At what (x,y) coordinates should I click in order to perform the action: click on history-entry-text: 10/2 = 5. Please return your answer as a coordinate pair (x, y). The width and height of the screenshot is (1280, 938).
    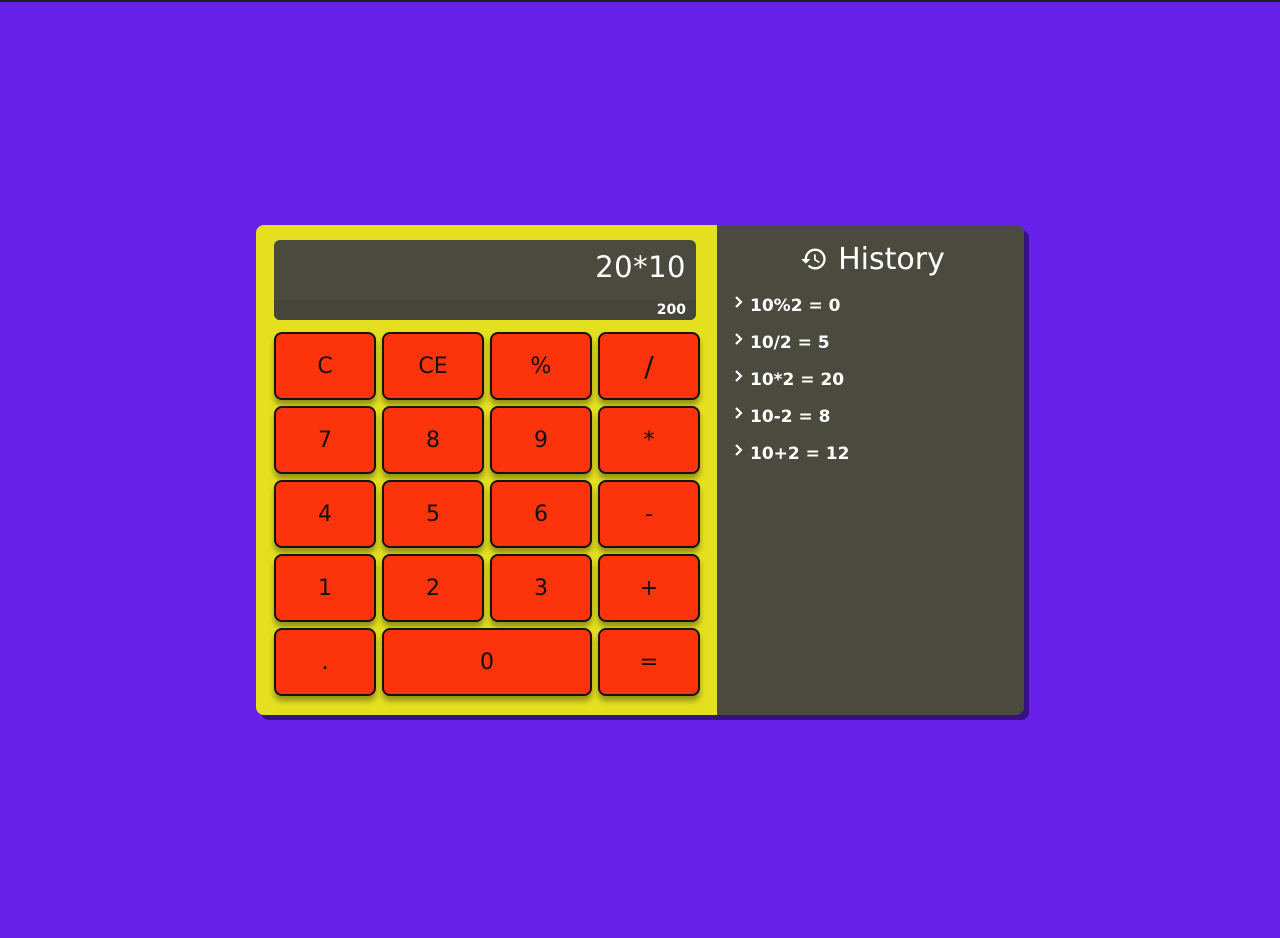
    Looking at the image, I should click on (790, 342).